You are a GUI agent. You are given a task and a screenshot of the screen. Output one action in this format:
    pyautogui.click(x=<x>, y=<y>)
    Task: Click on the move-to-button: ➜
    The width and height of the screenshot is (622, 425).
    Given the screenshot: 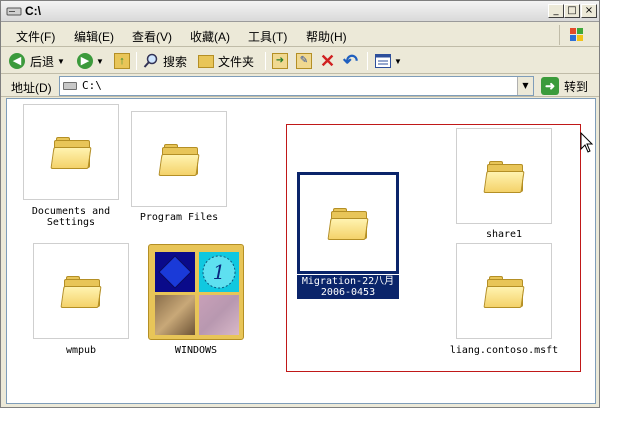 What is the action you would take?
    pyautogui.click(x=280, y=61)
    